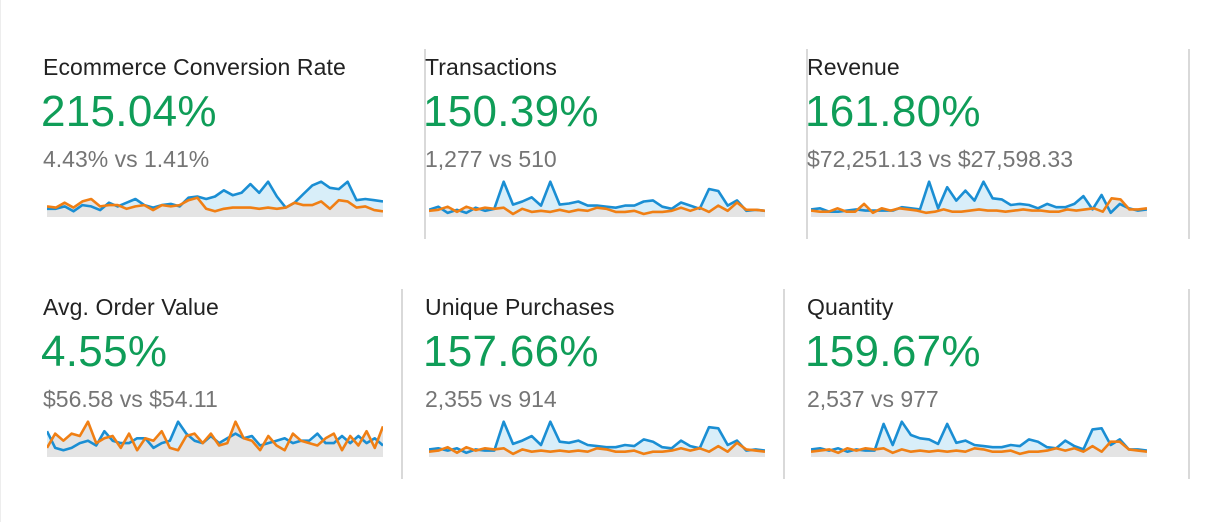 Image resolution: width=1213 pixels, height=522 pixels. What do you see at coordinates (850, 307) in the screenshot?
I see `metric-title: Quantity` at bounding box center [850, 307].